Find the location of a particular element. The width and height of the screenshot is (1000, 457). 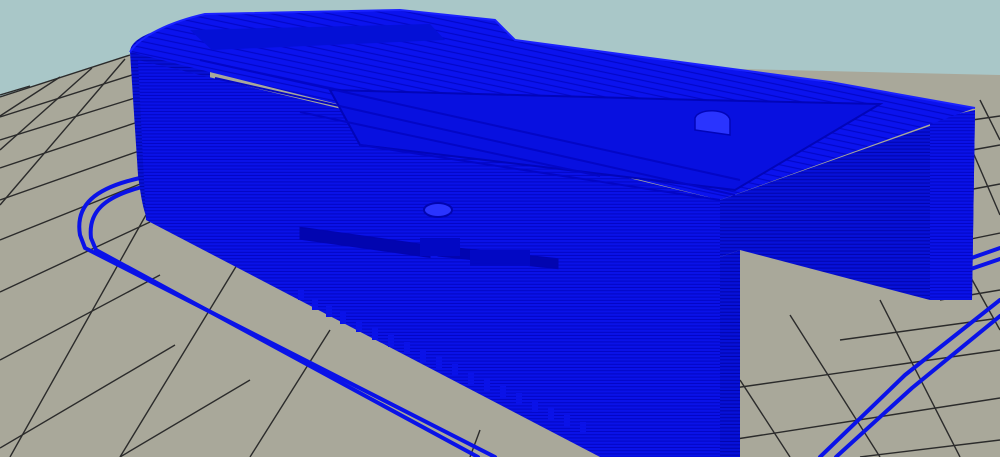

part-right-arm-end is located at coordinates (952, 205).